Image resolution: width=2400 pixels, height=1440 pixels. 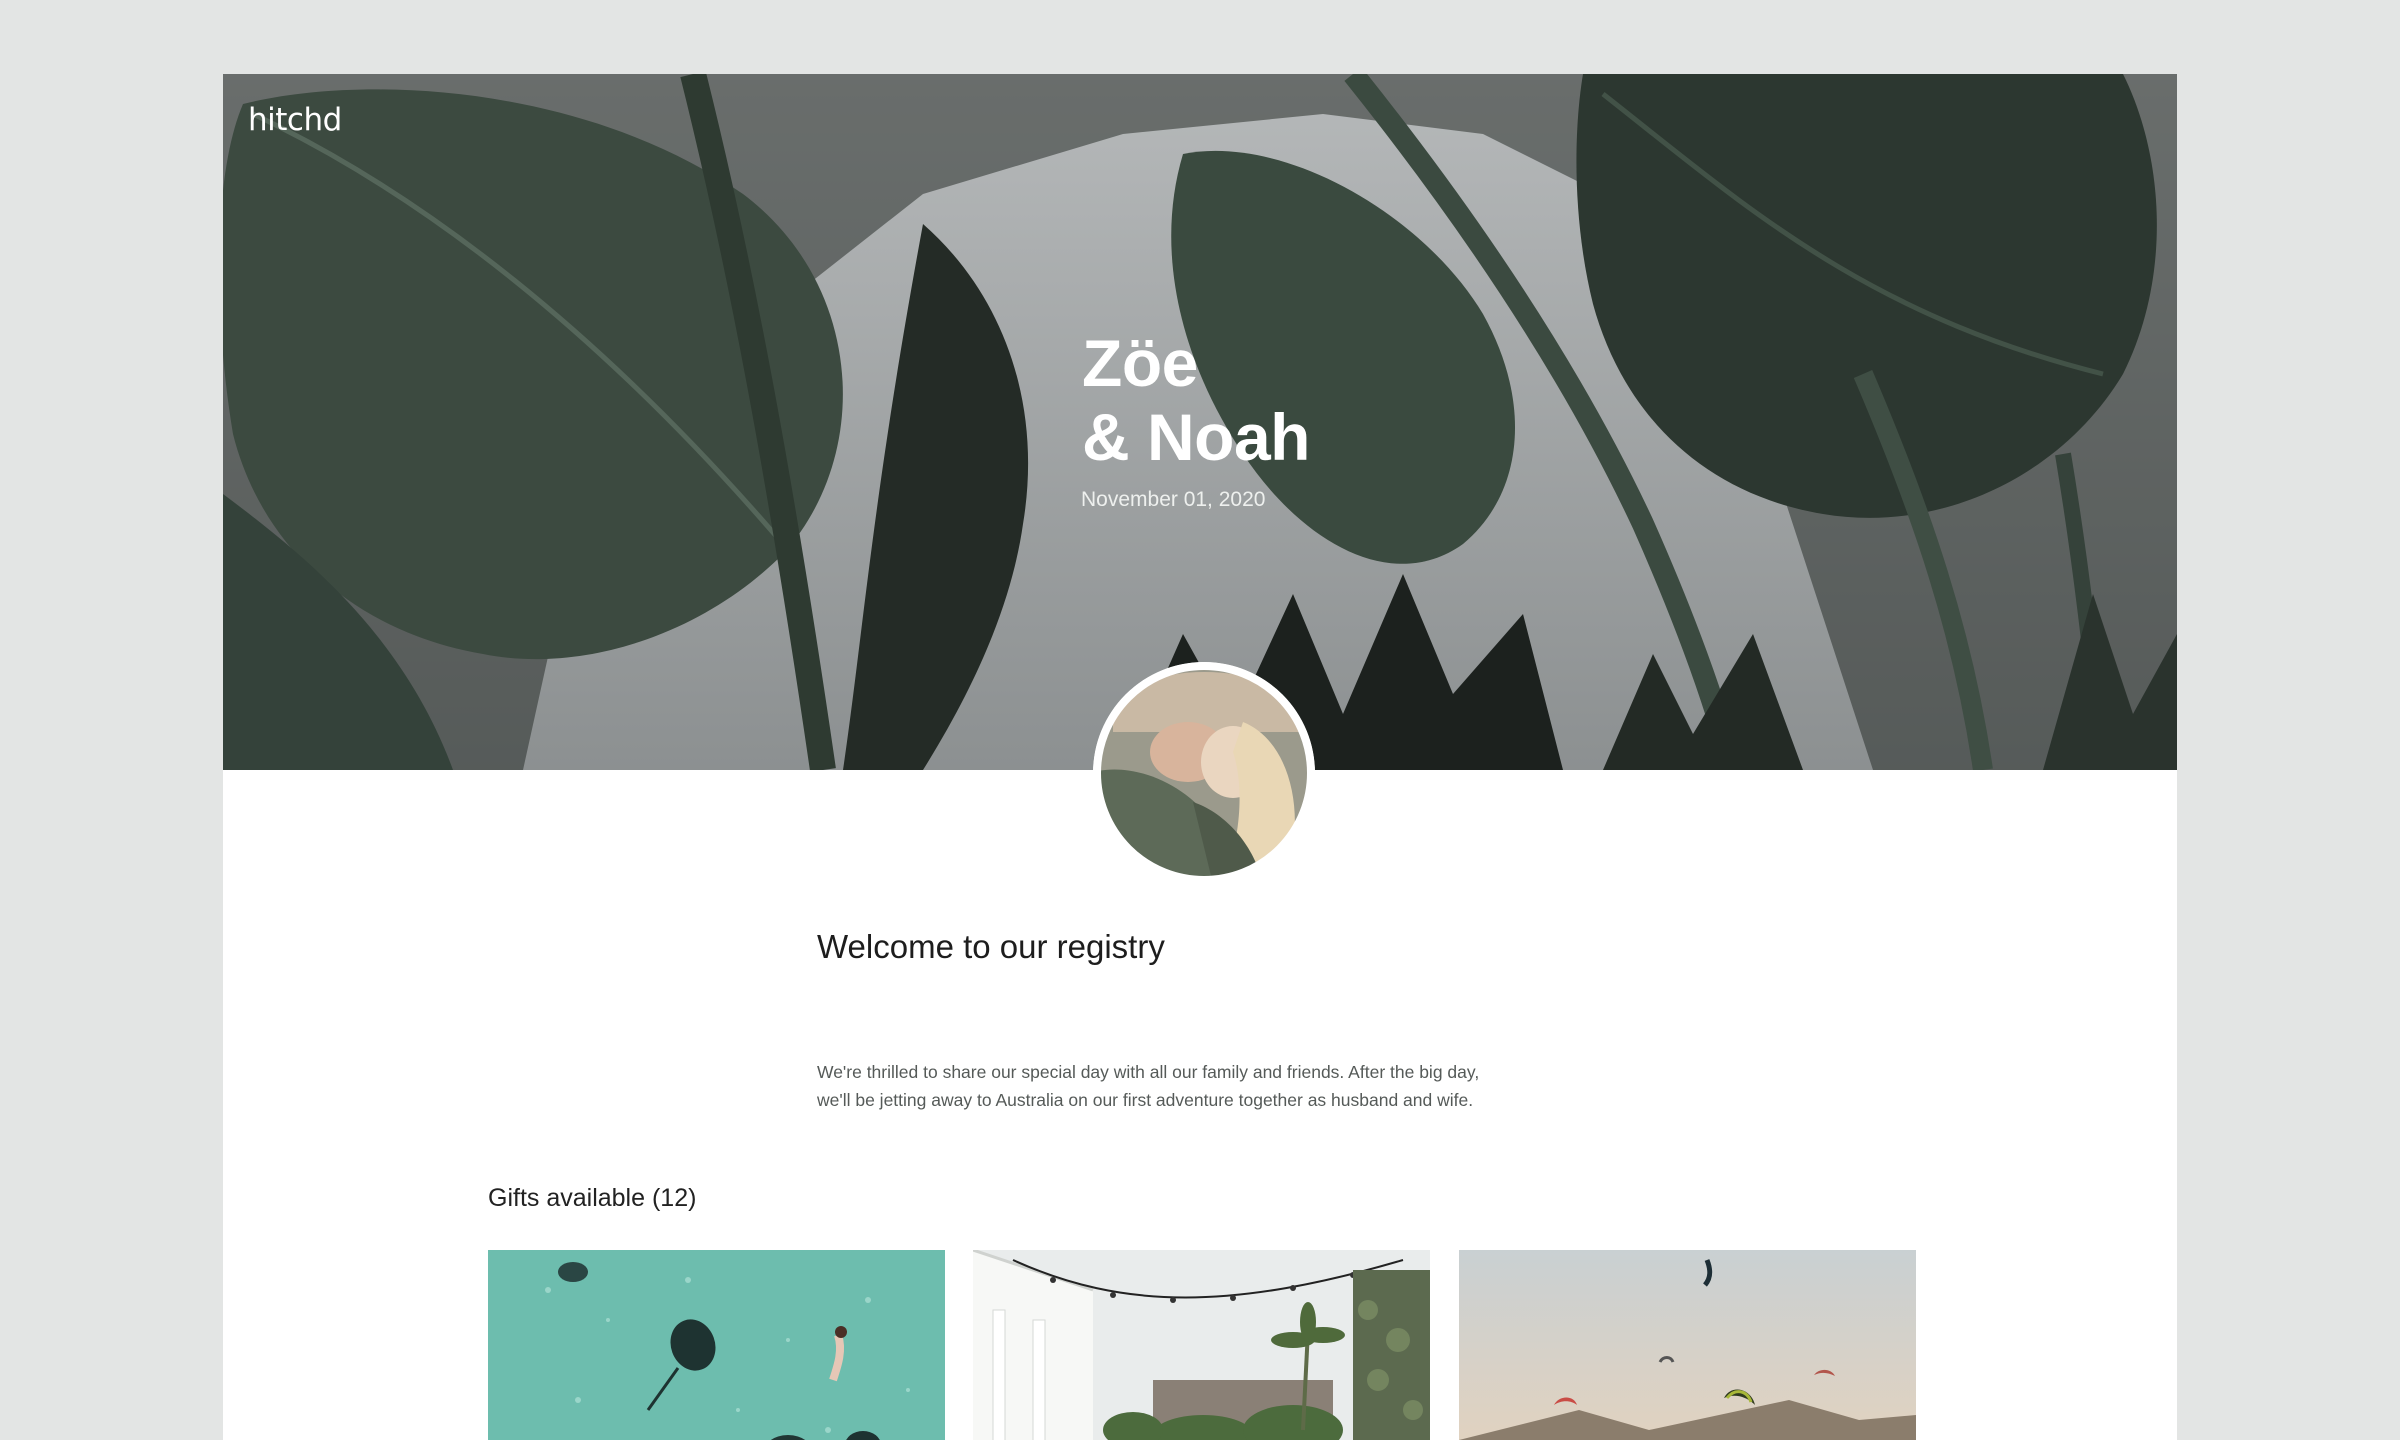 I want to click on couple-portrait-photo, so click(x=1204, y=773).